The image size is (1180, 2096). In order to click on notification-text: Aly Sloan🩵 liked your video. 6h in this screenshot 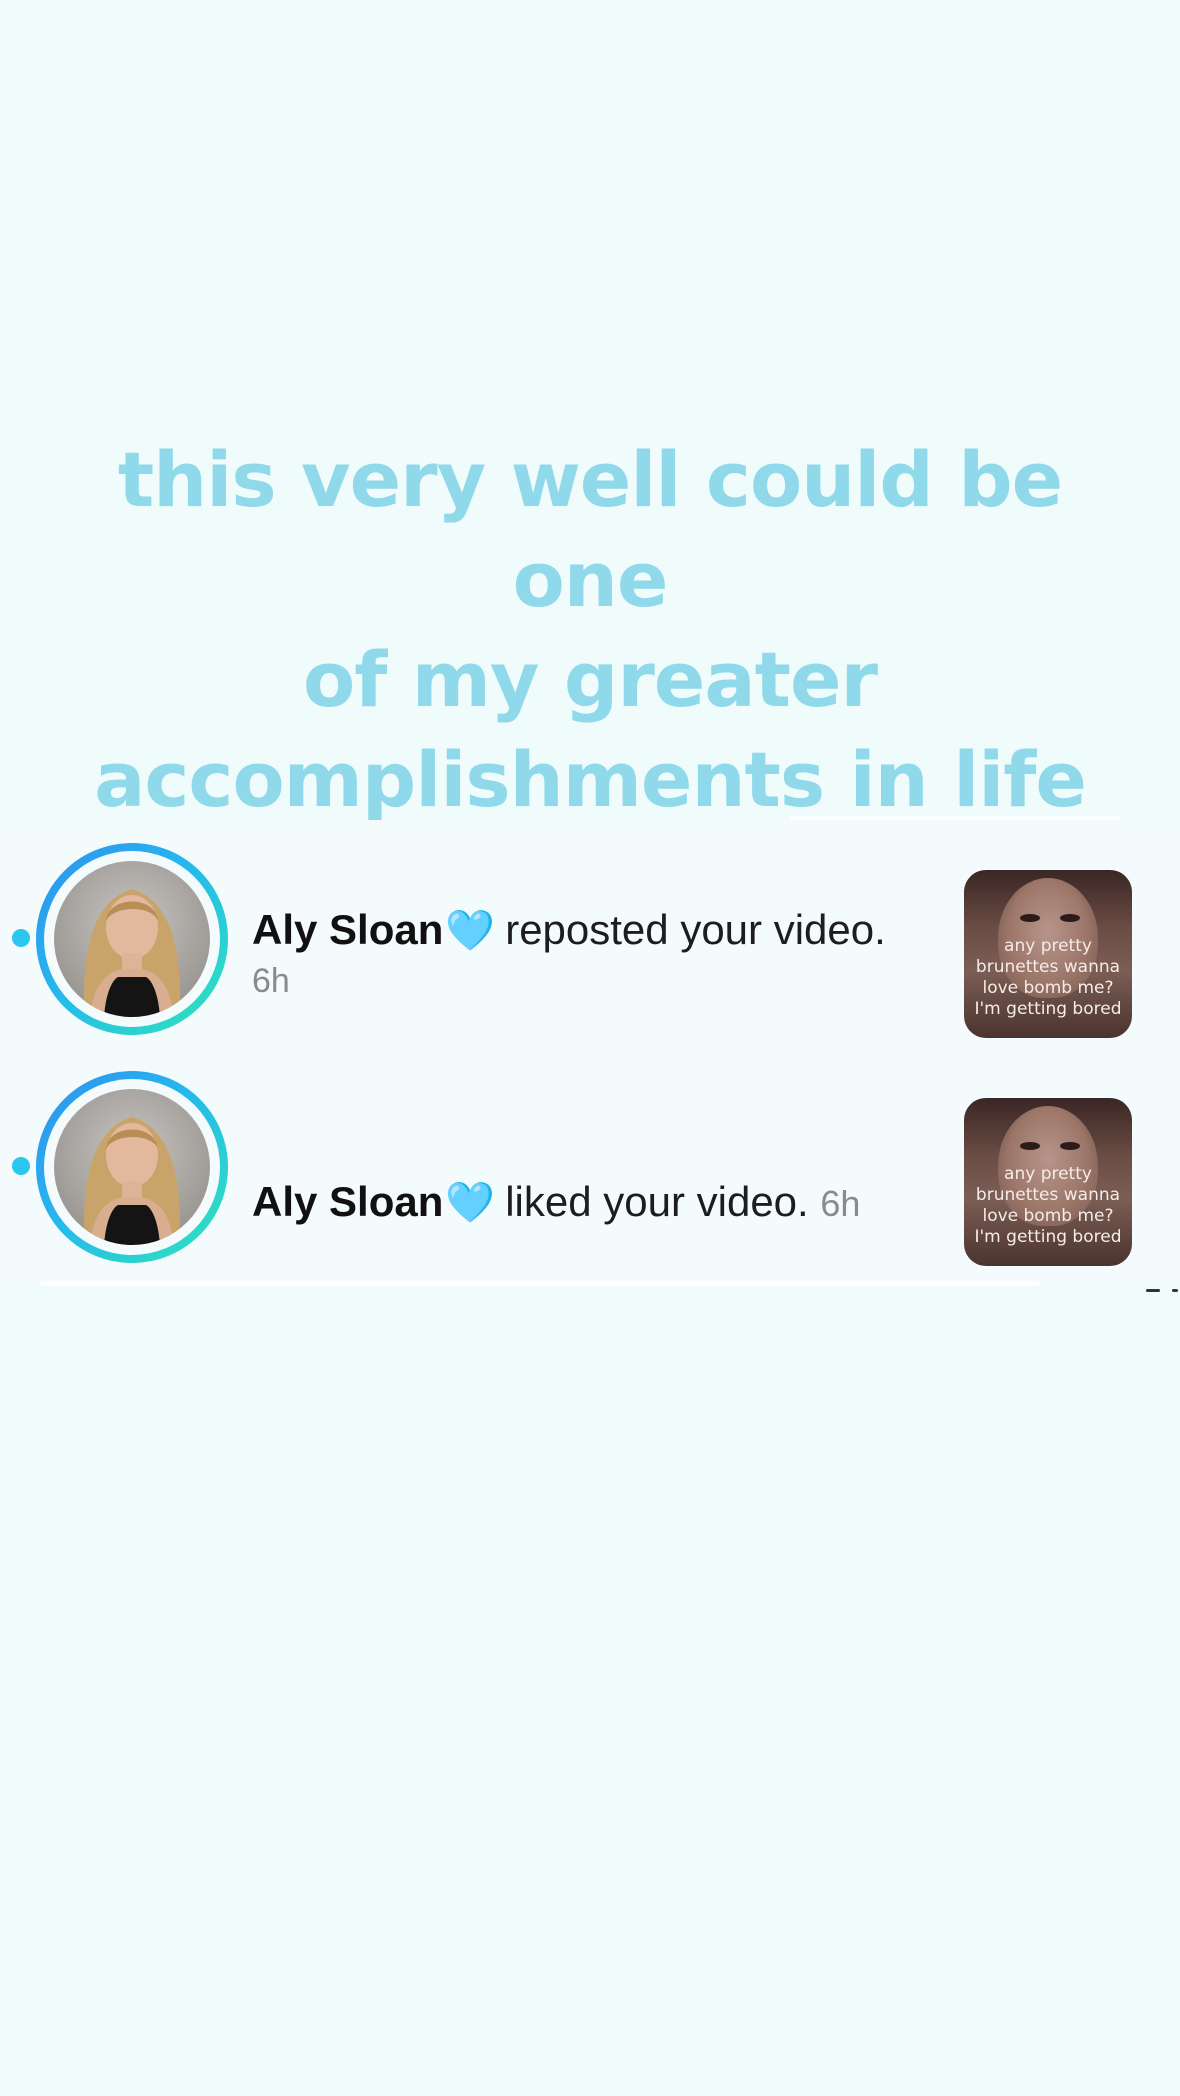, I will do `click(556, 1202)`.